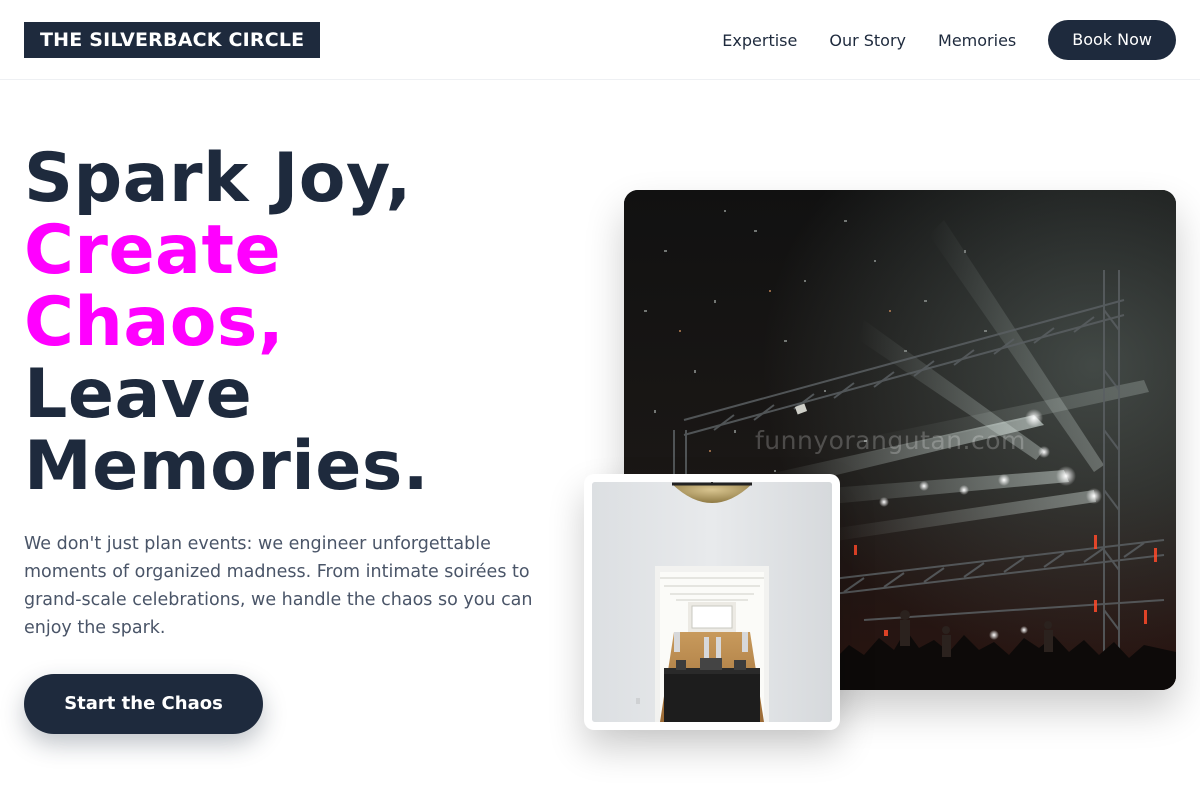 Image resolution: width=1200 pixels, height=800 pixels. What do you see at coordinates (977, 40) in the screenshot?
I see `nav-link-memories: Memories` at bounding box center [977, 40].